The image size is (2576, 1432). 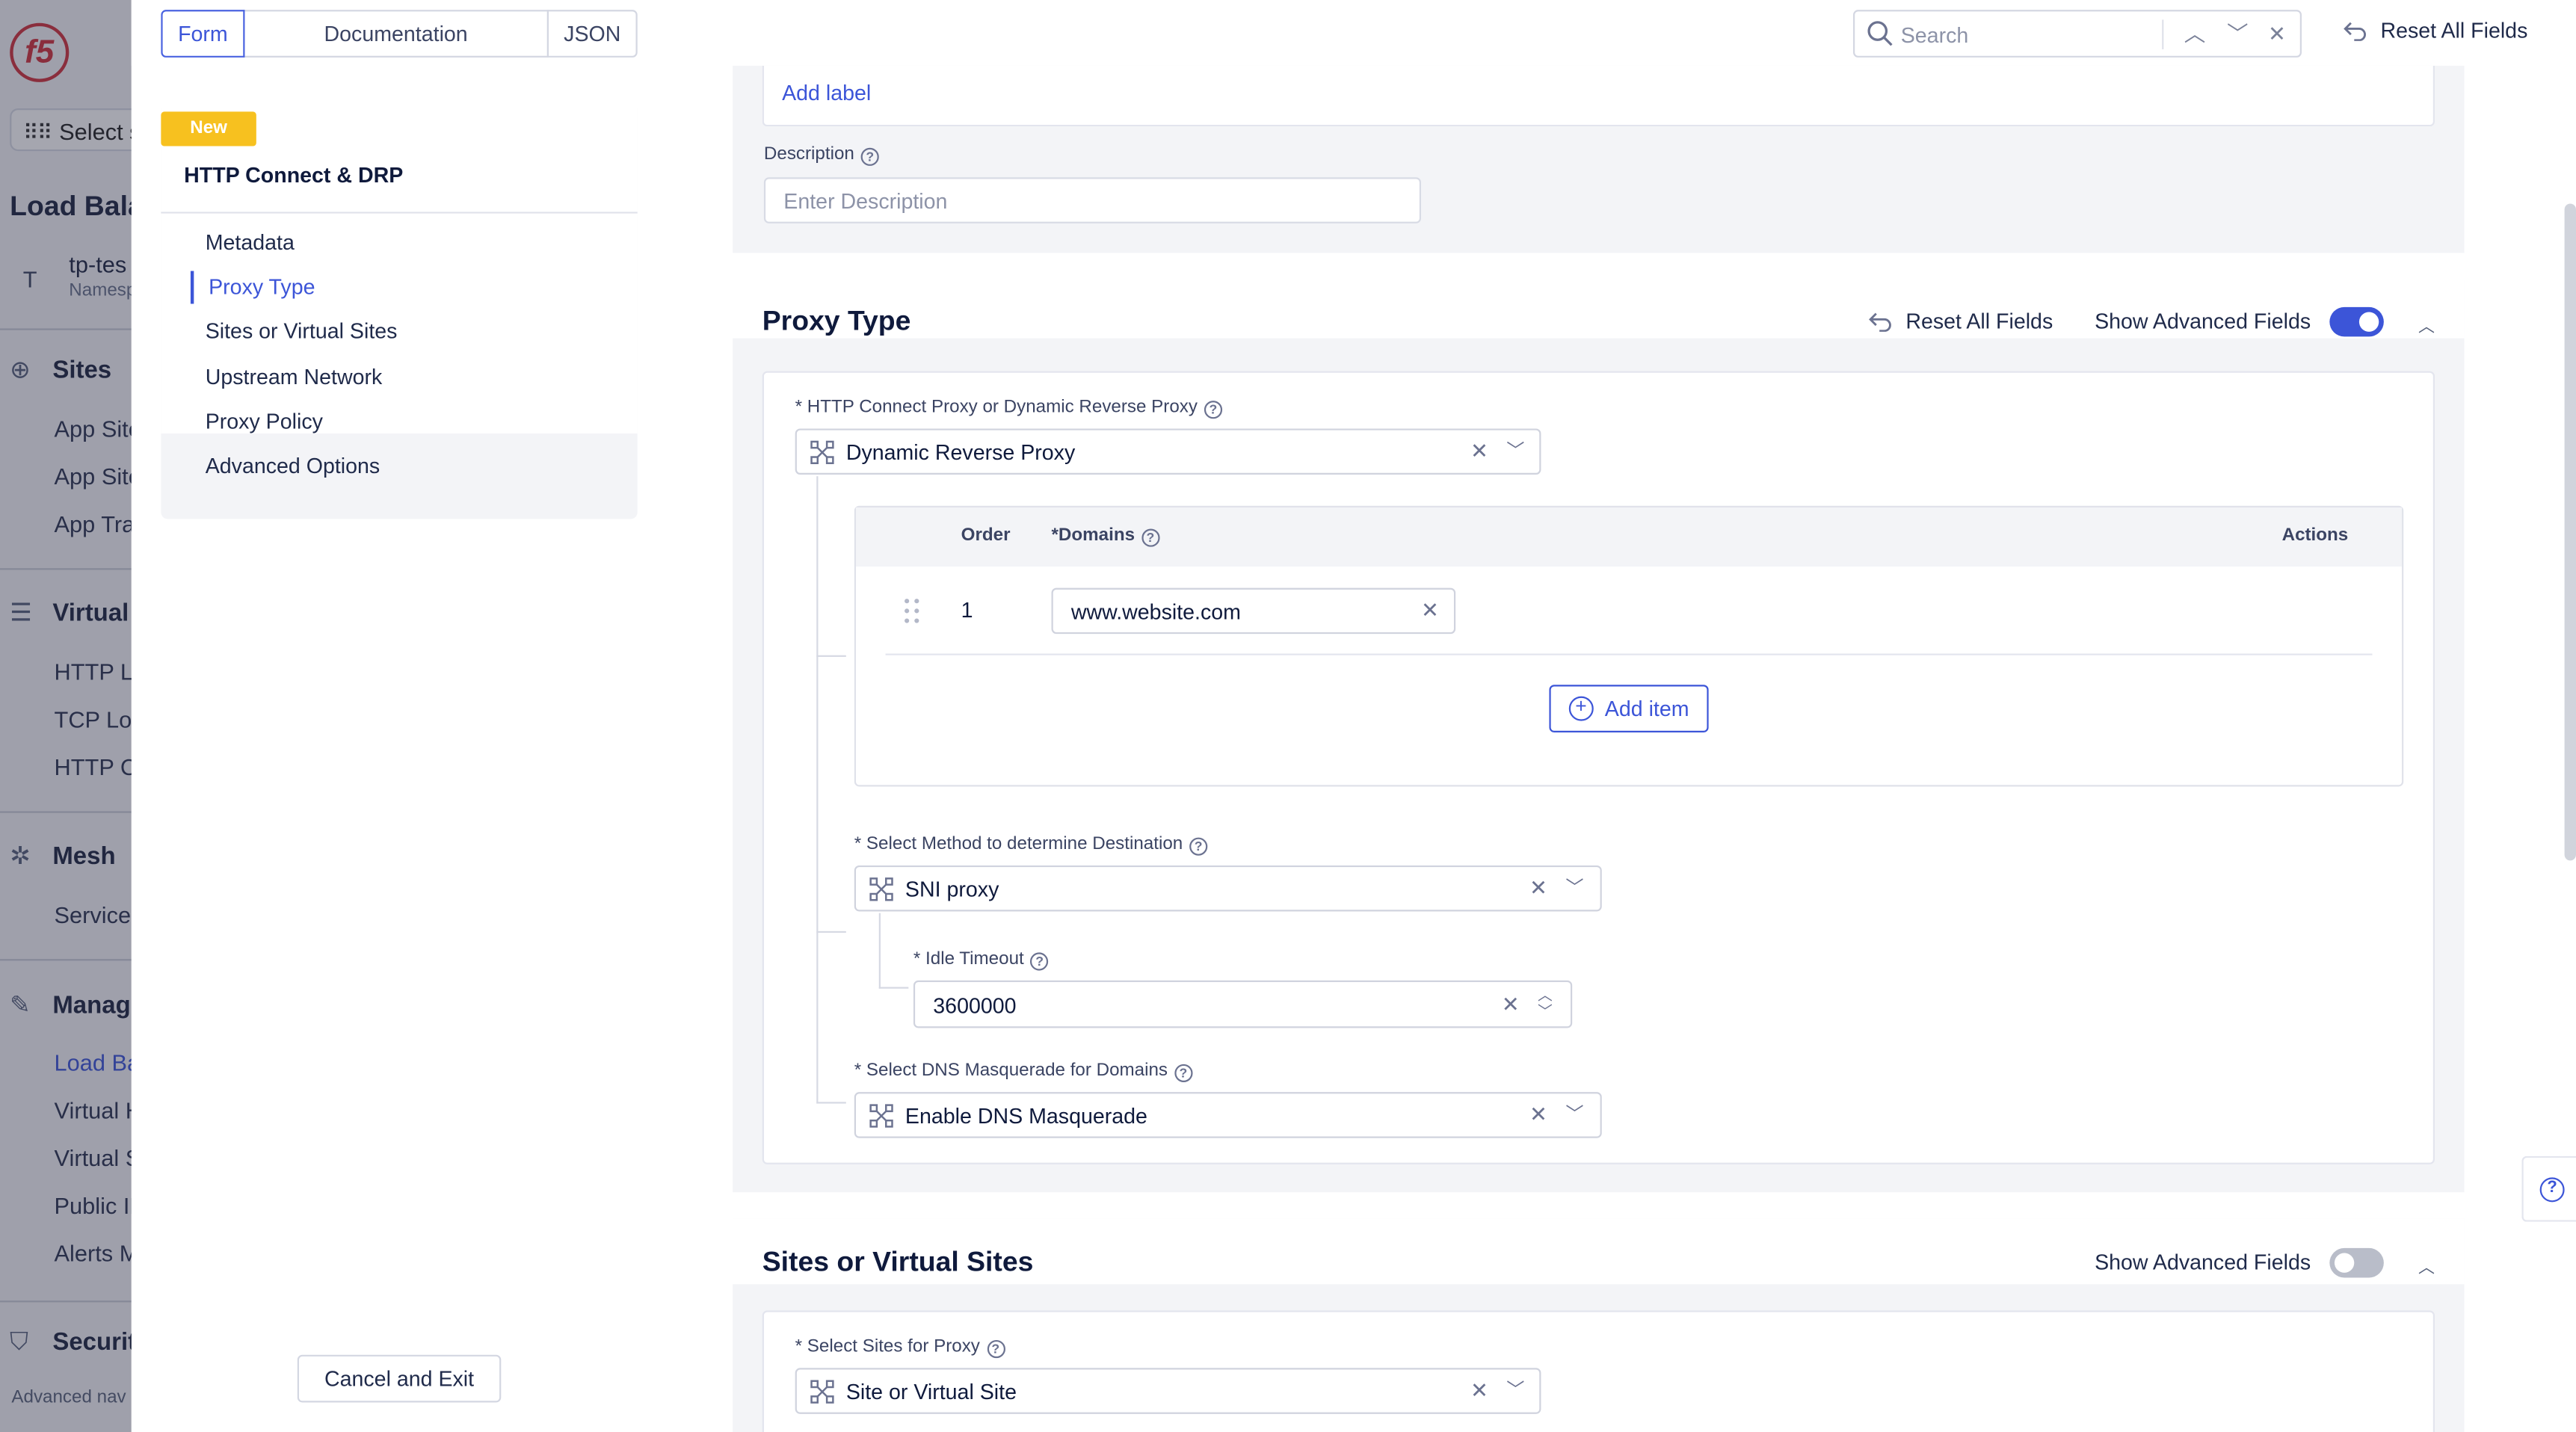 I want to click on stepper-icon: ︿ ﹀, so click(x=1545, y=1003).